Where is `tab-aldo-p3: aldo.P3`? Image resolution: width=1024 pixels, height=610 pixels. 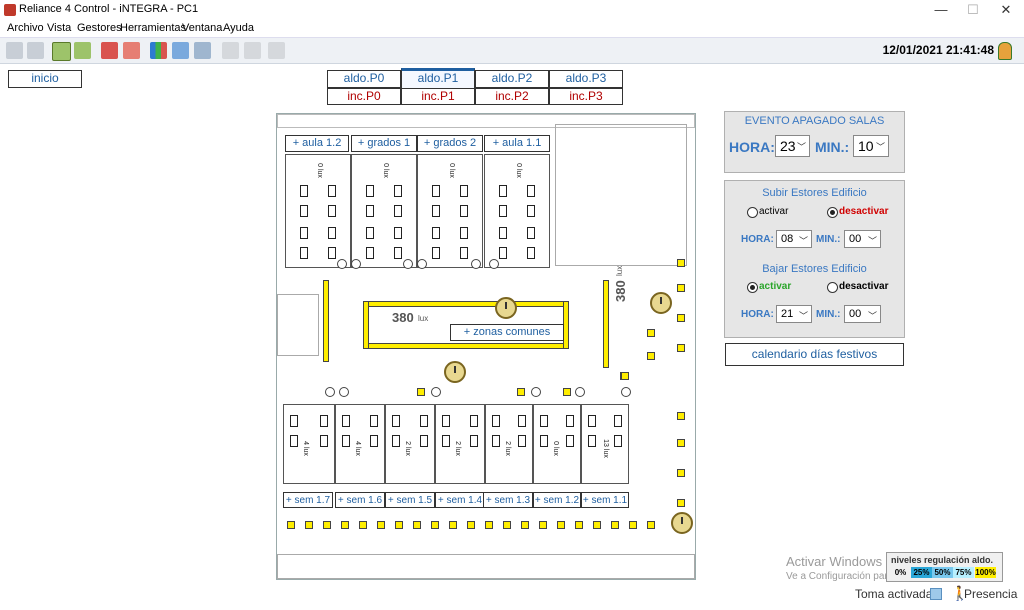
tab-aldo-p3: aldo.P3 is located at coordinates (586, 79).